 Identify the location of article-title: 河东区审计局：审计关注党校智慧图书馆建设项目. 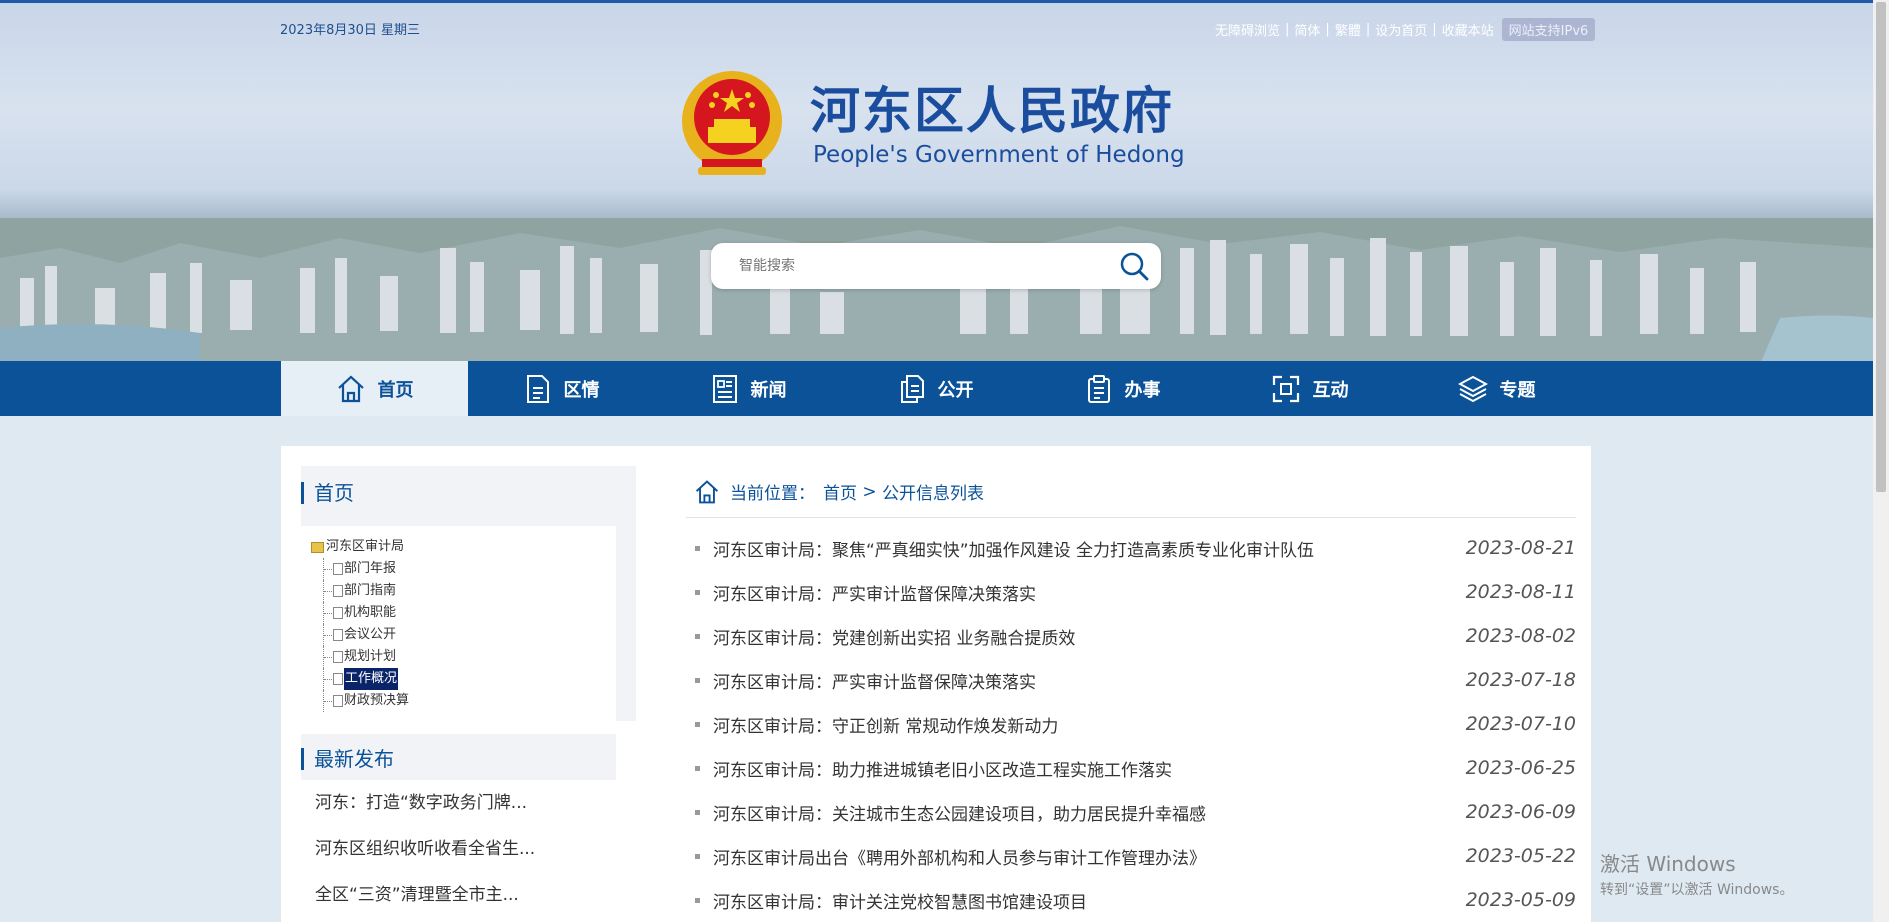
(900, 900).